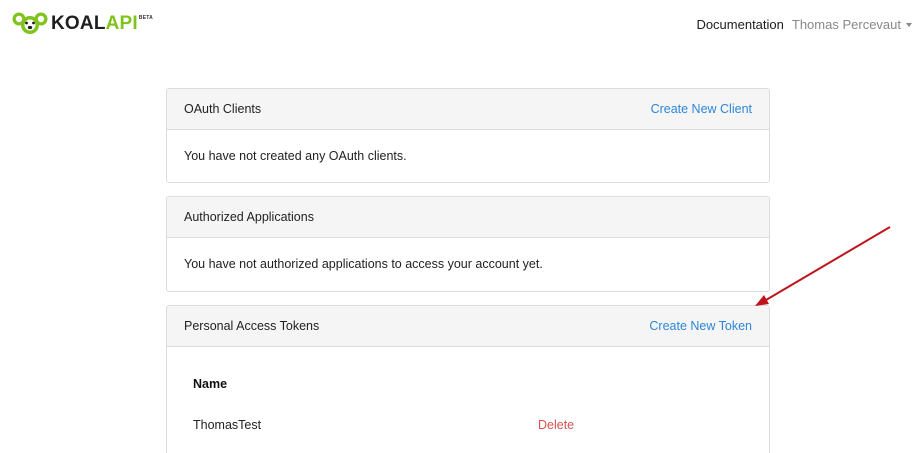 The height and width of the screenshot is (453, 922). What do you see at coordinates (223, 109) in the screenshot?
I see `oauth-clients-title: OAuth Clients` at bounding box center [223, 109].